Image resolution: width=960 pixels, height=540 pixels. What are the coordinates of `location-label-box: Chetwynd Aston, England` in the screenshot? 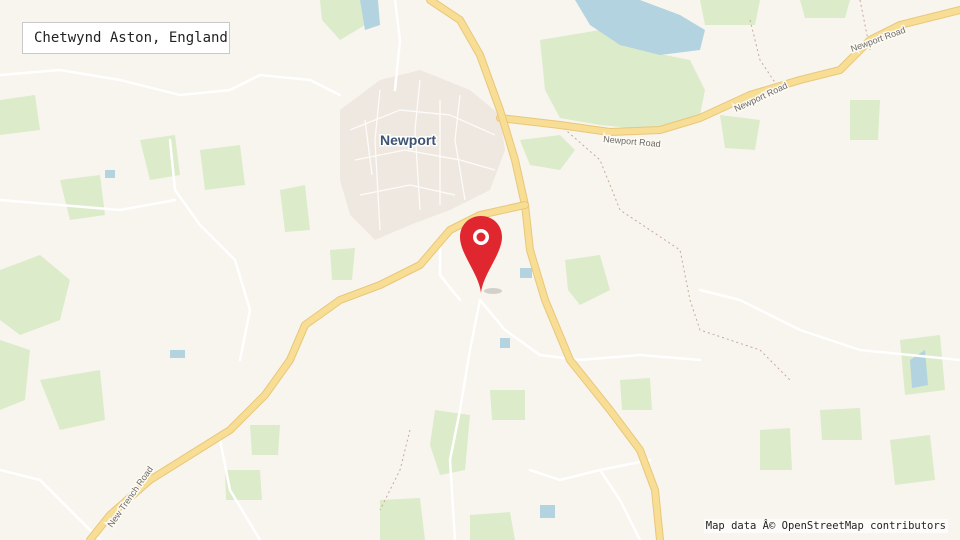 It's located at (126, 38).